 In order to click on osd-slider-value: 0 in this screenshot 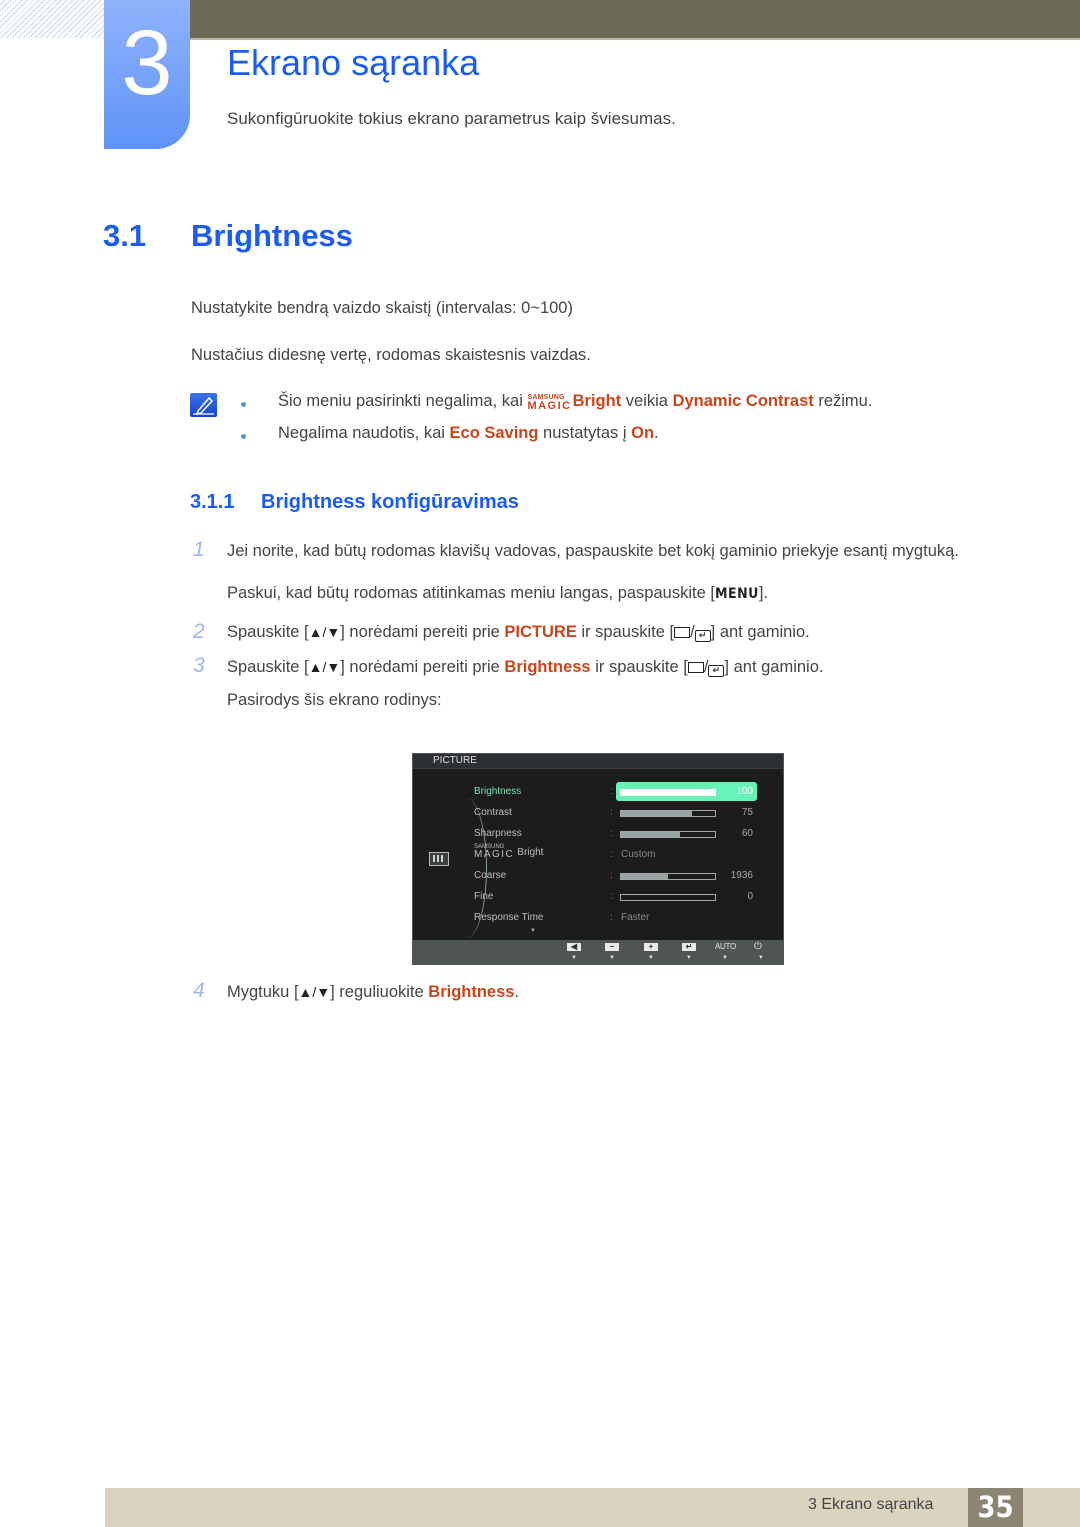, I will do `click(750, 896)`.